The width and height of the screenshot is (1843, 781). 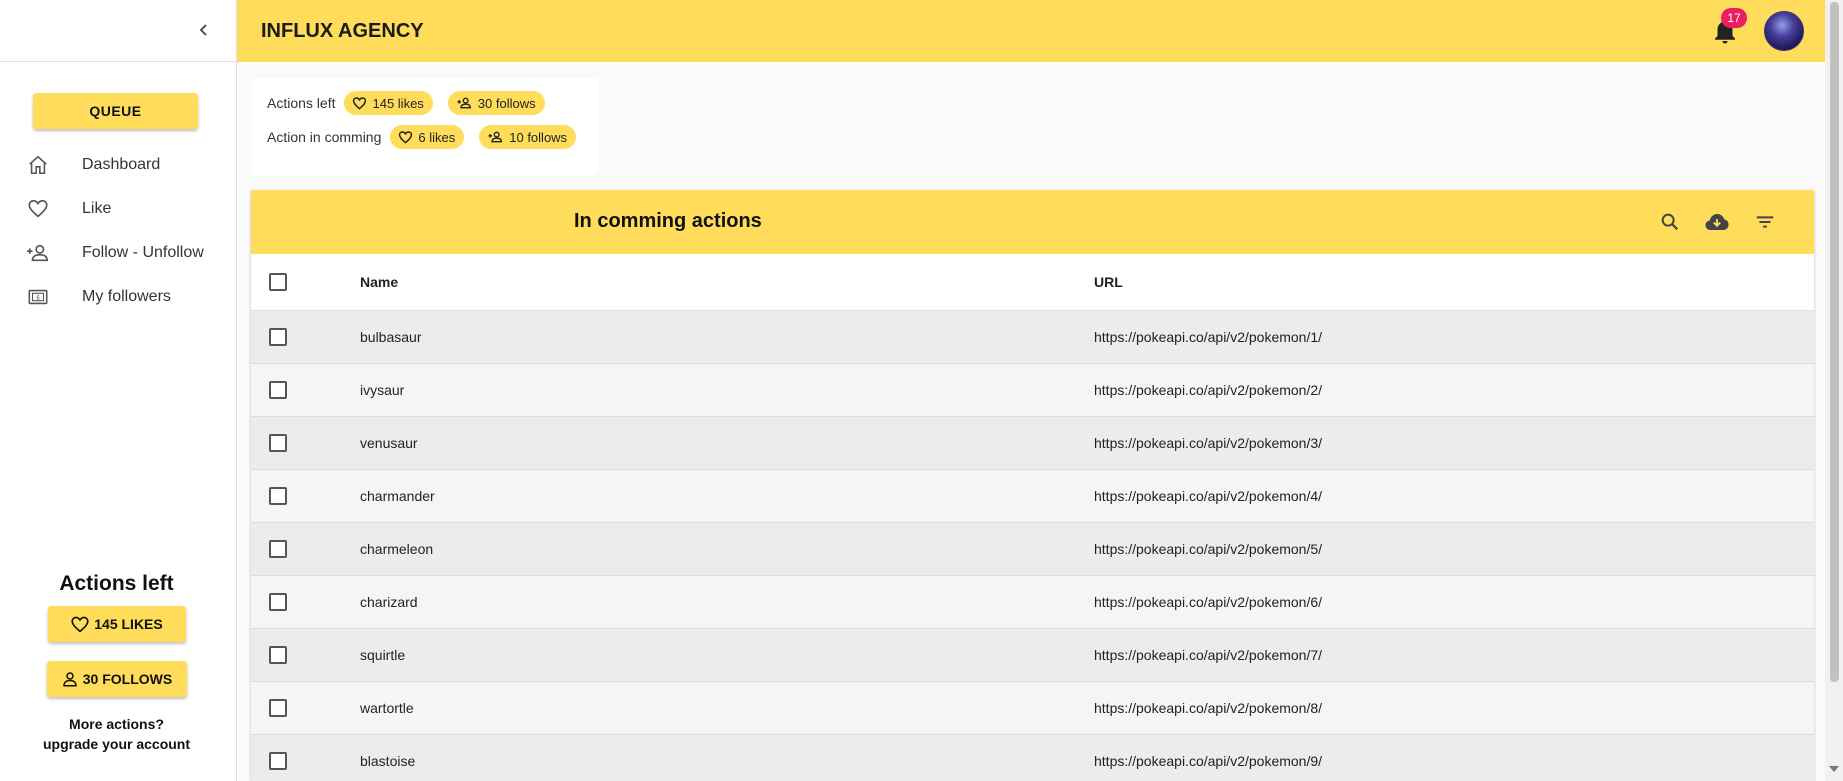 What do you see at coordinates (668, 221) in the screenshot?
I see `table-title: In comming actions` at bounding box center [668, 221].